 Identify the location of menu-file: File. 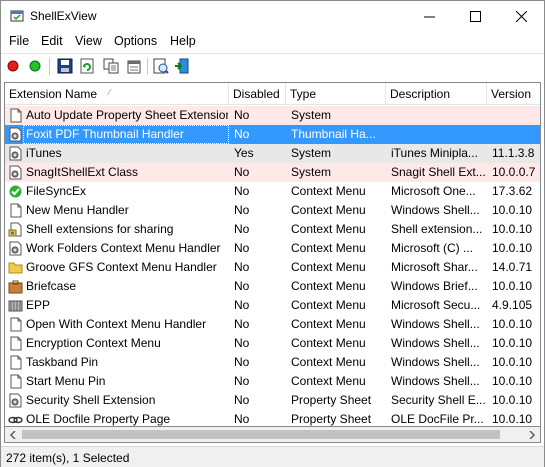
(19, 41).